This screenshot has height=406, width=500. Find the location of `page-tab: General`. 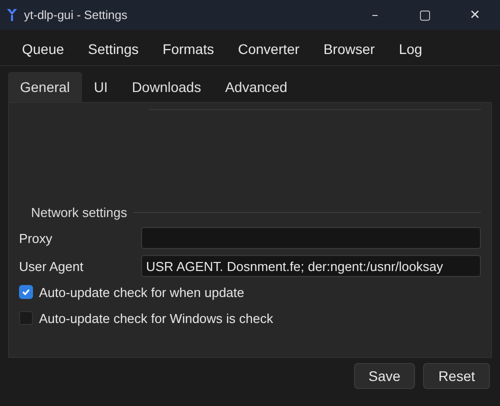

page-tab: General is located at coordinates (45, 87).